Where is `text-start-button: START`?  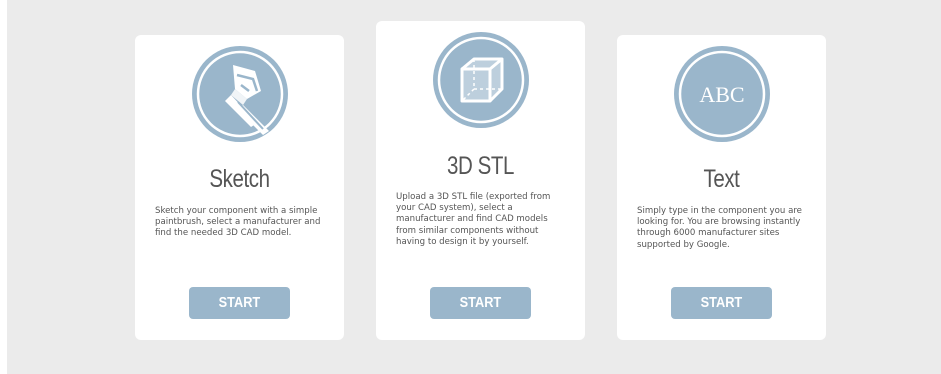 text-start-button: START is located at coordinates (721, 303).